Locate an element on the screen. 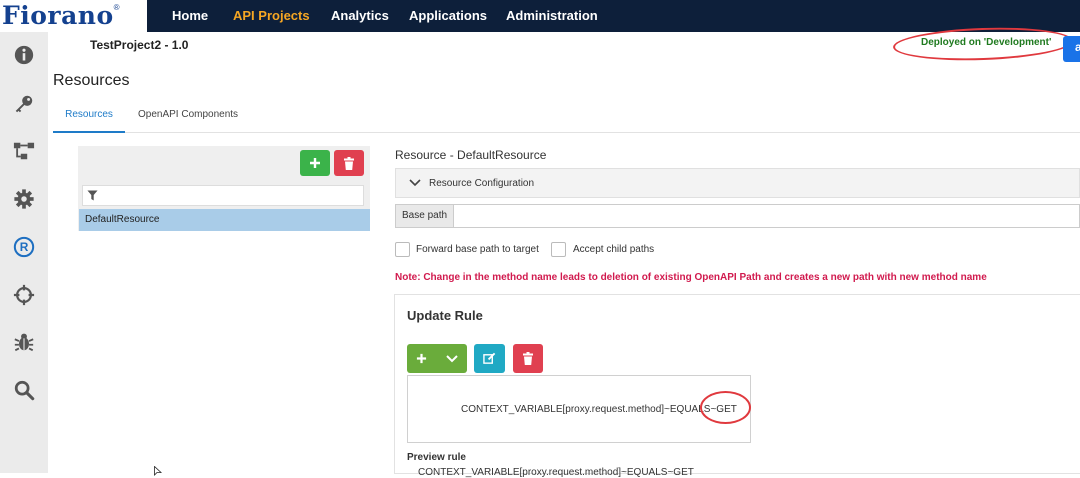  resource-configuration-accordion: Resource Configuration is located at coordinates (737, 183).